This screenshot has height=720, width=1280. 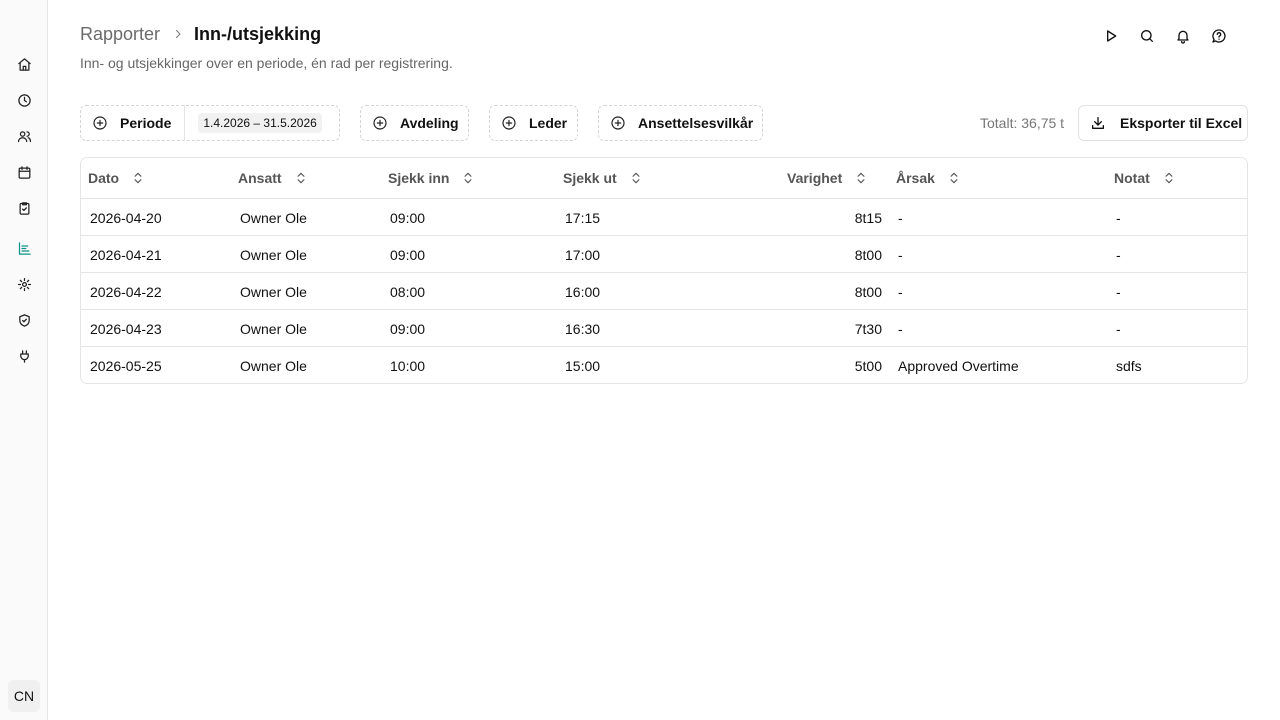 I want to click on sidebar: CN, so click(x=24, y=360).